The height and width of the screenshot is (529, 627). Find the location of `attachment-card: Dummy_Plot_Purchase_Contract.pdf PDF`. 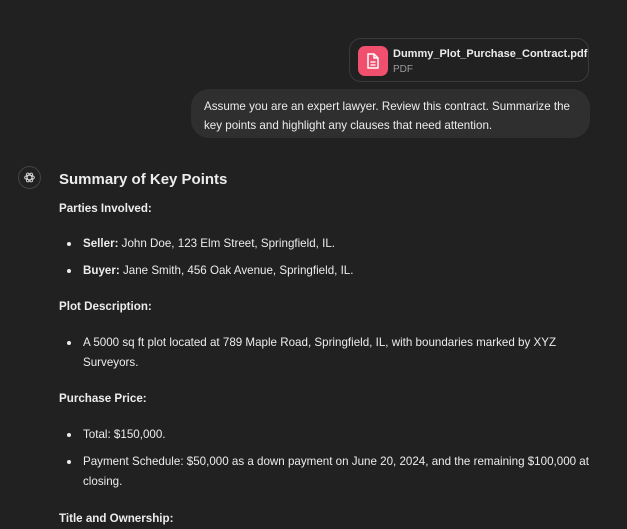

attachment-card: Dummy_Plot_Purchase_Contract.pdf PDF is located at coordinates (469, 60).